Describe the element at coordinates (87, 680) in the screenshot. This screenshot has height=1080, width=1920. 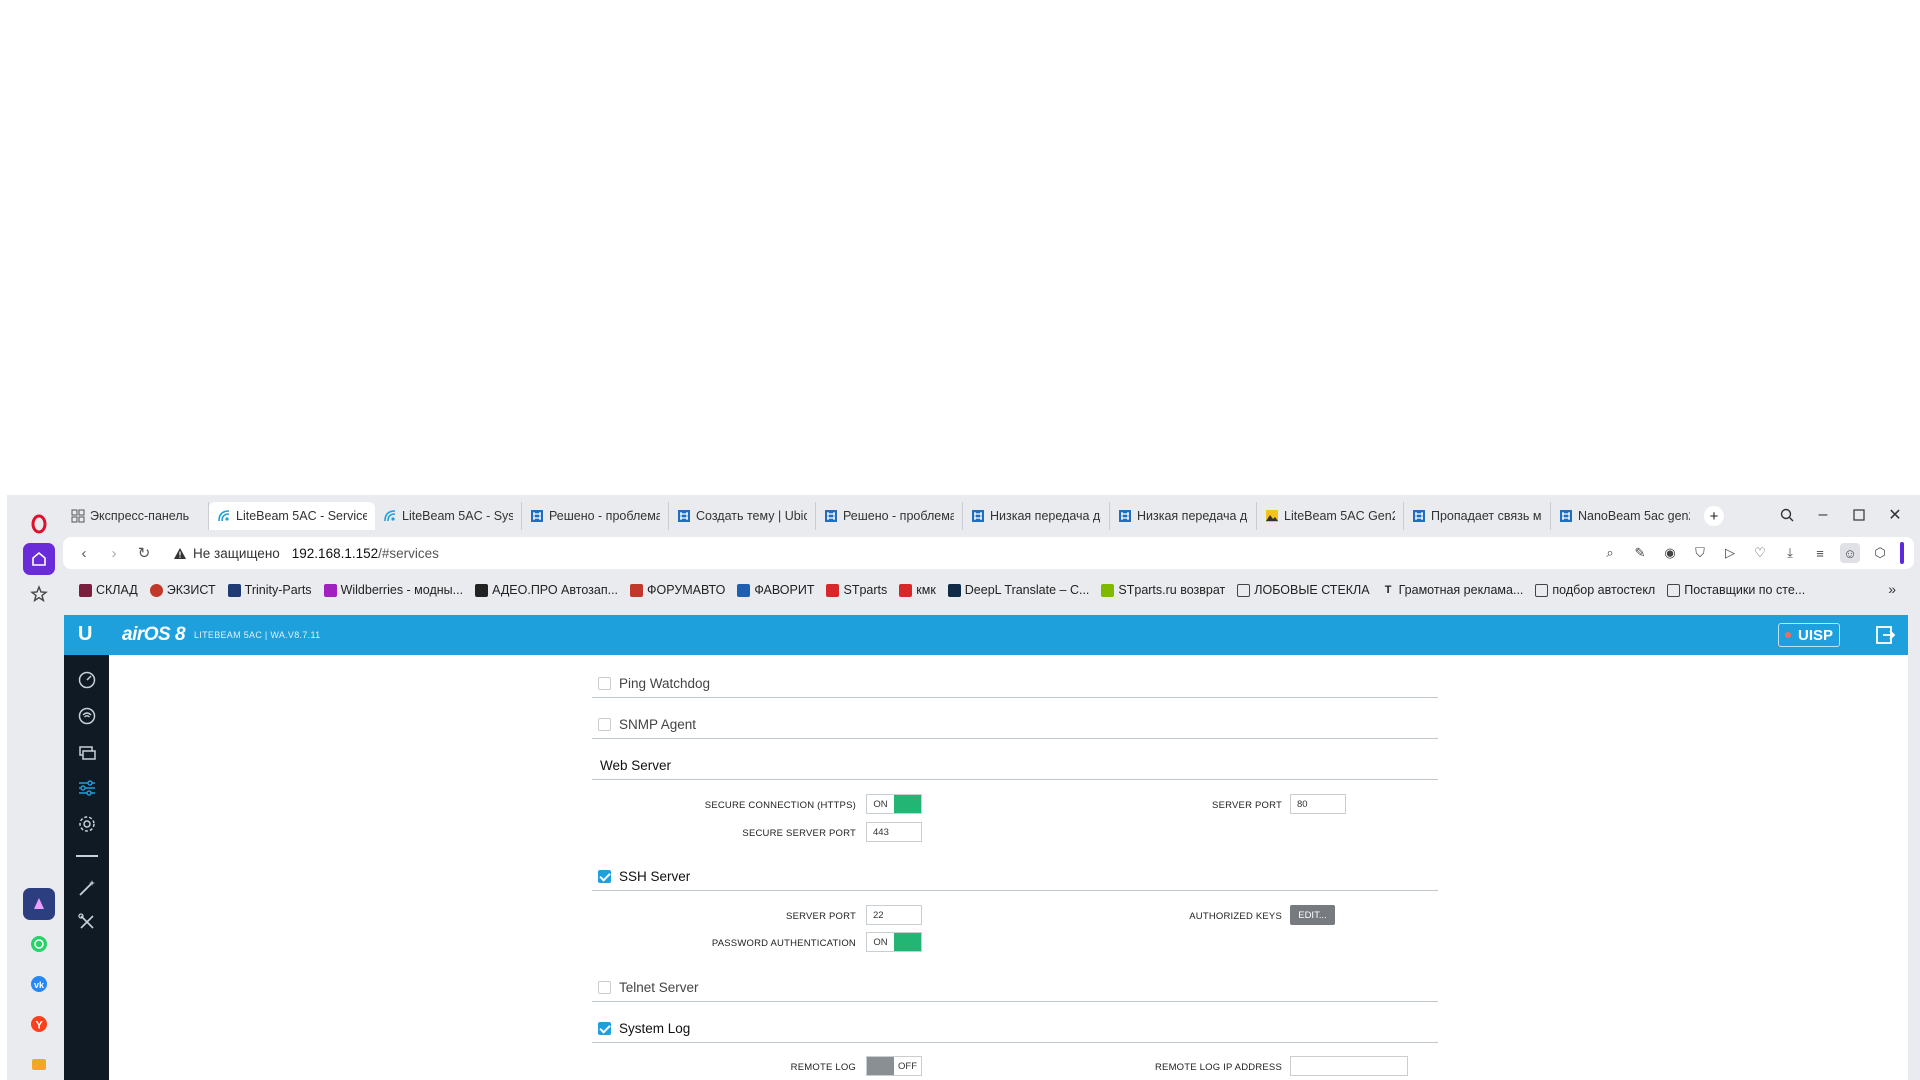
I see `dashboard-icon` at that location.